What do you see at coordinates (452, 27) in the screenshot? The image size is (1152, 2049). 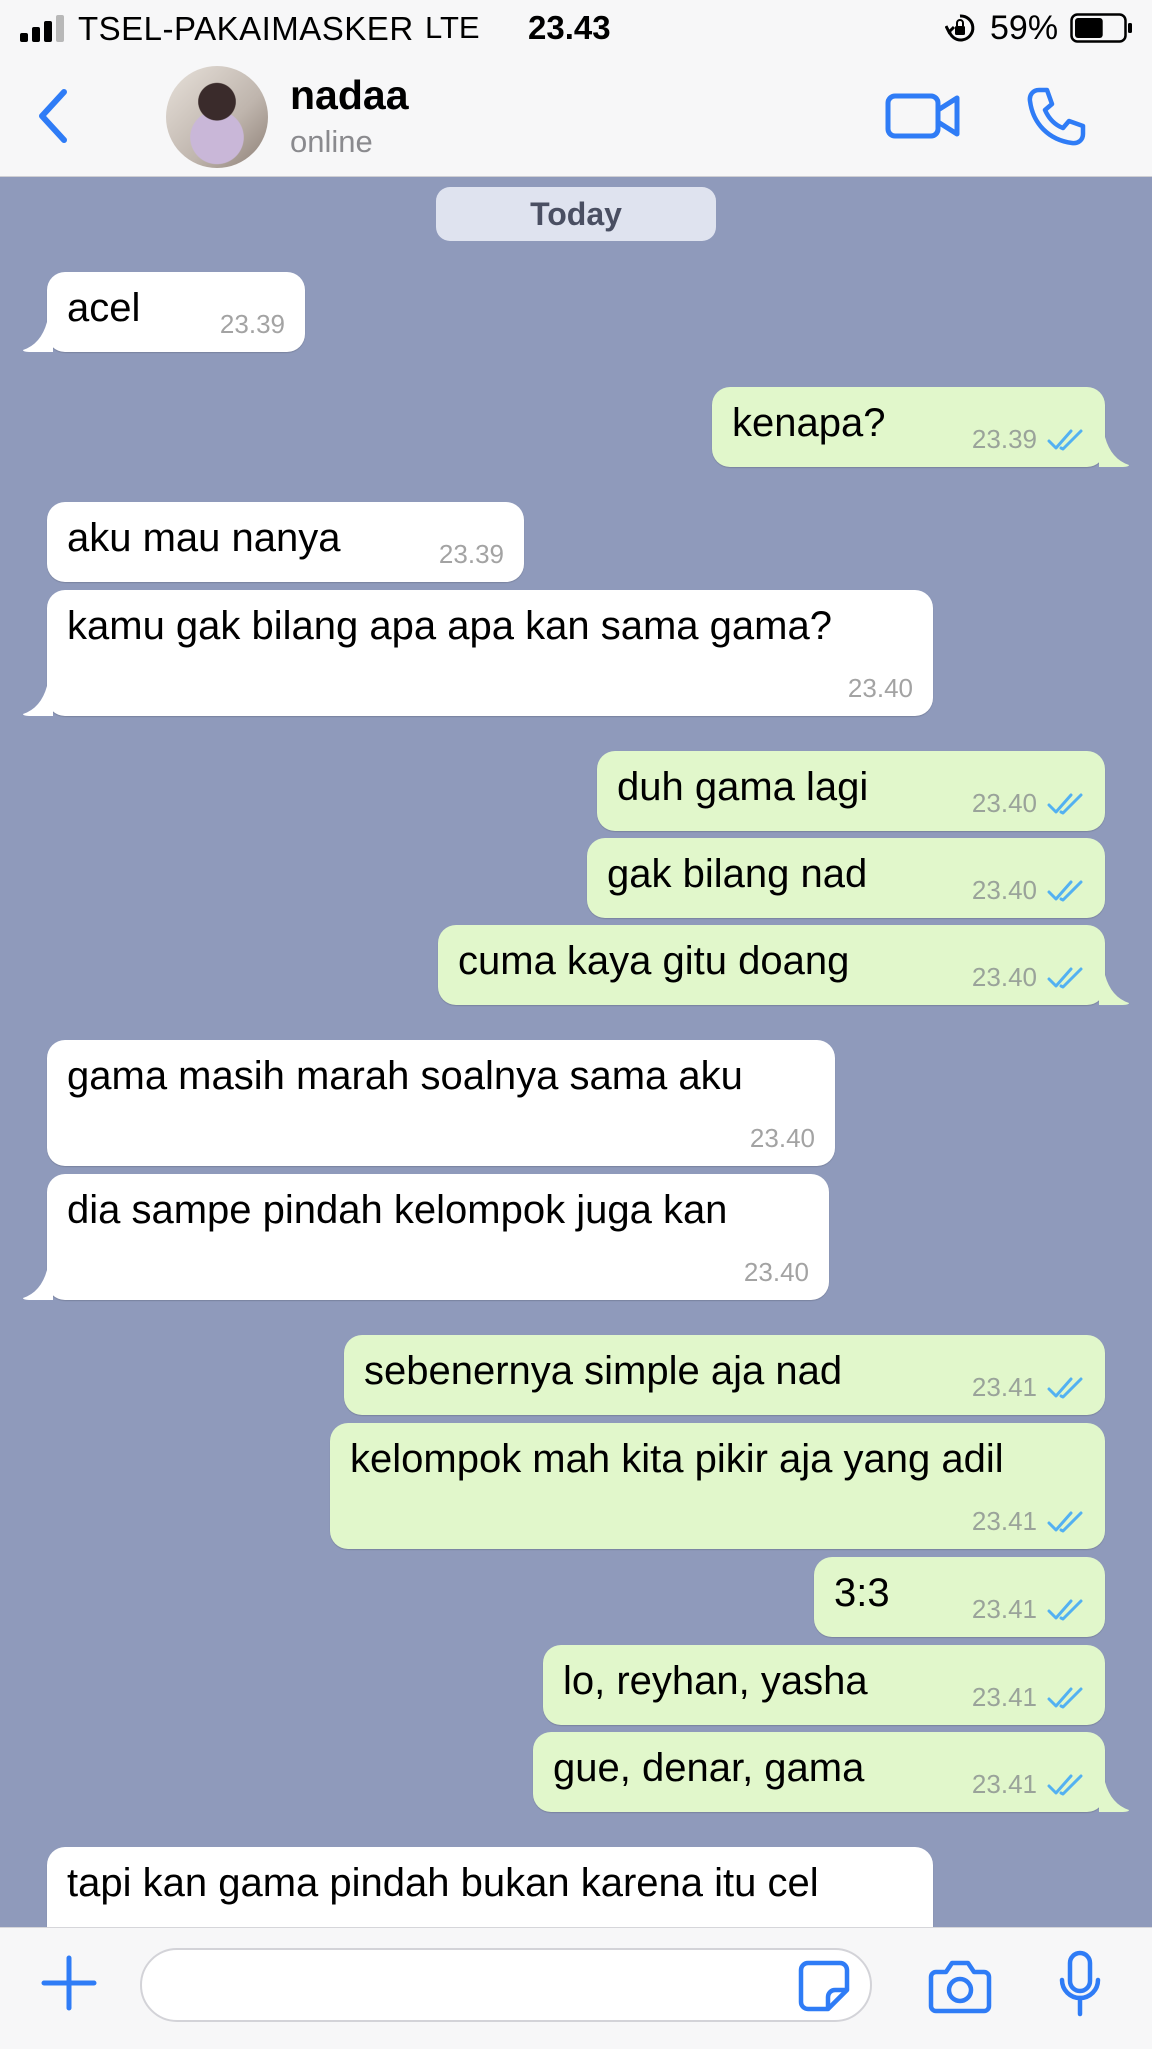 I see `network-type: LTE` at bounding box center [452, 27].